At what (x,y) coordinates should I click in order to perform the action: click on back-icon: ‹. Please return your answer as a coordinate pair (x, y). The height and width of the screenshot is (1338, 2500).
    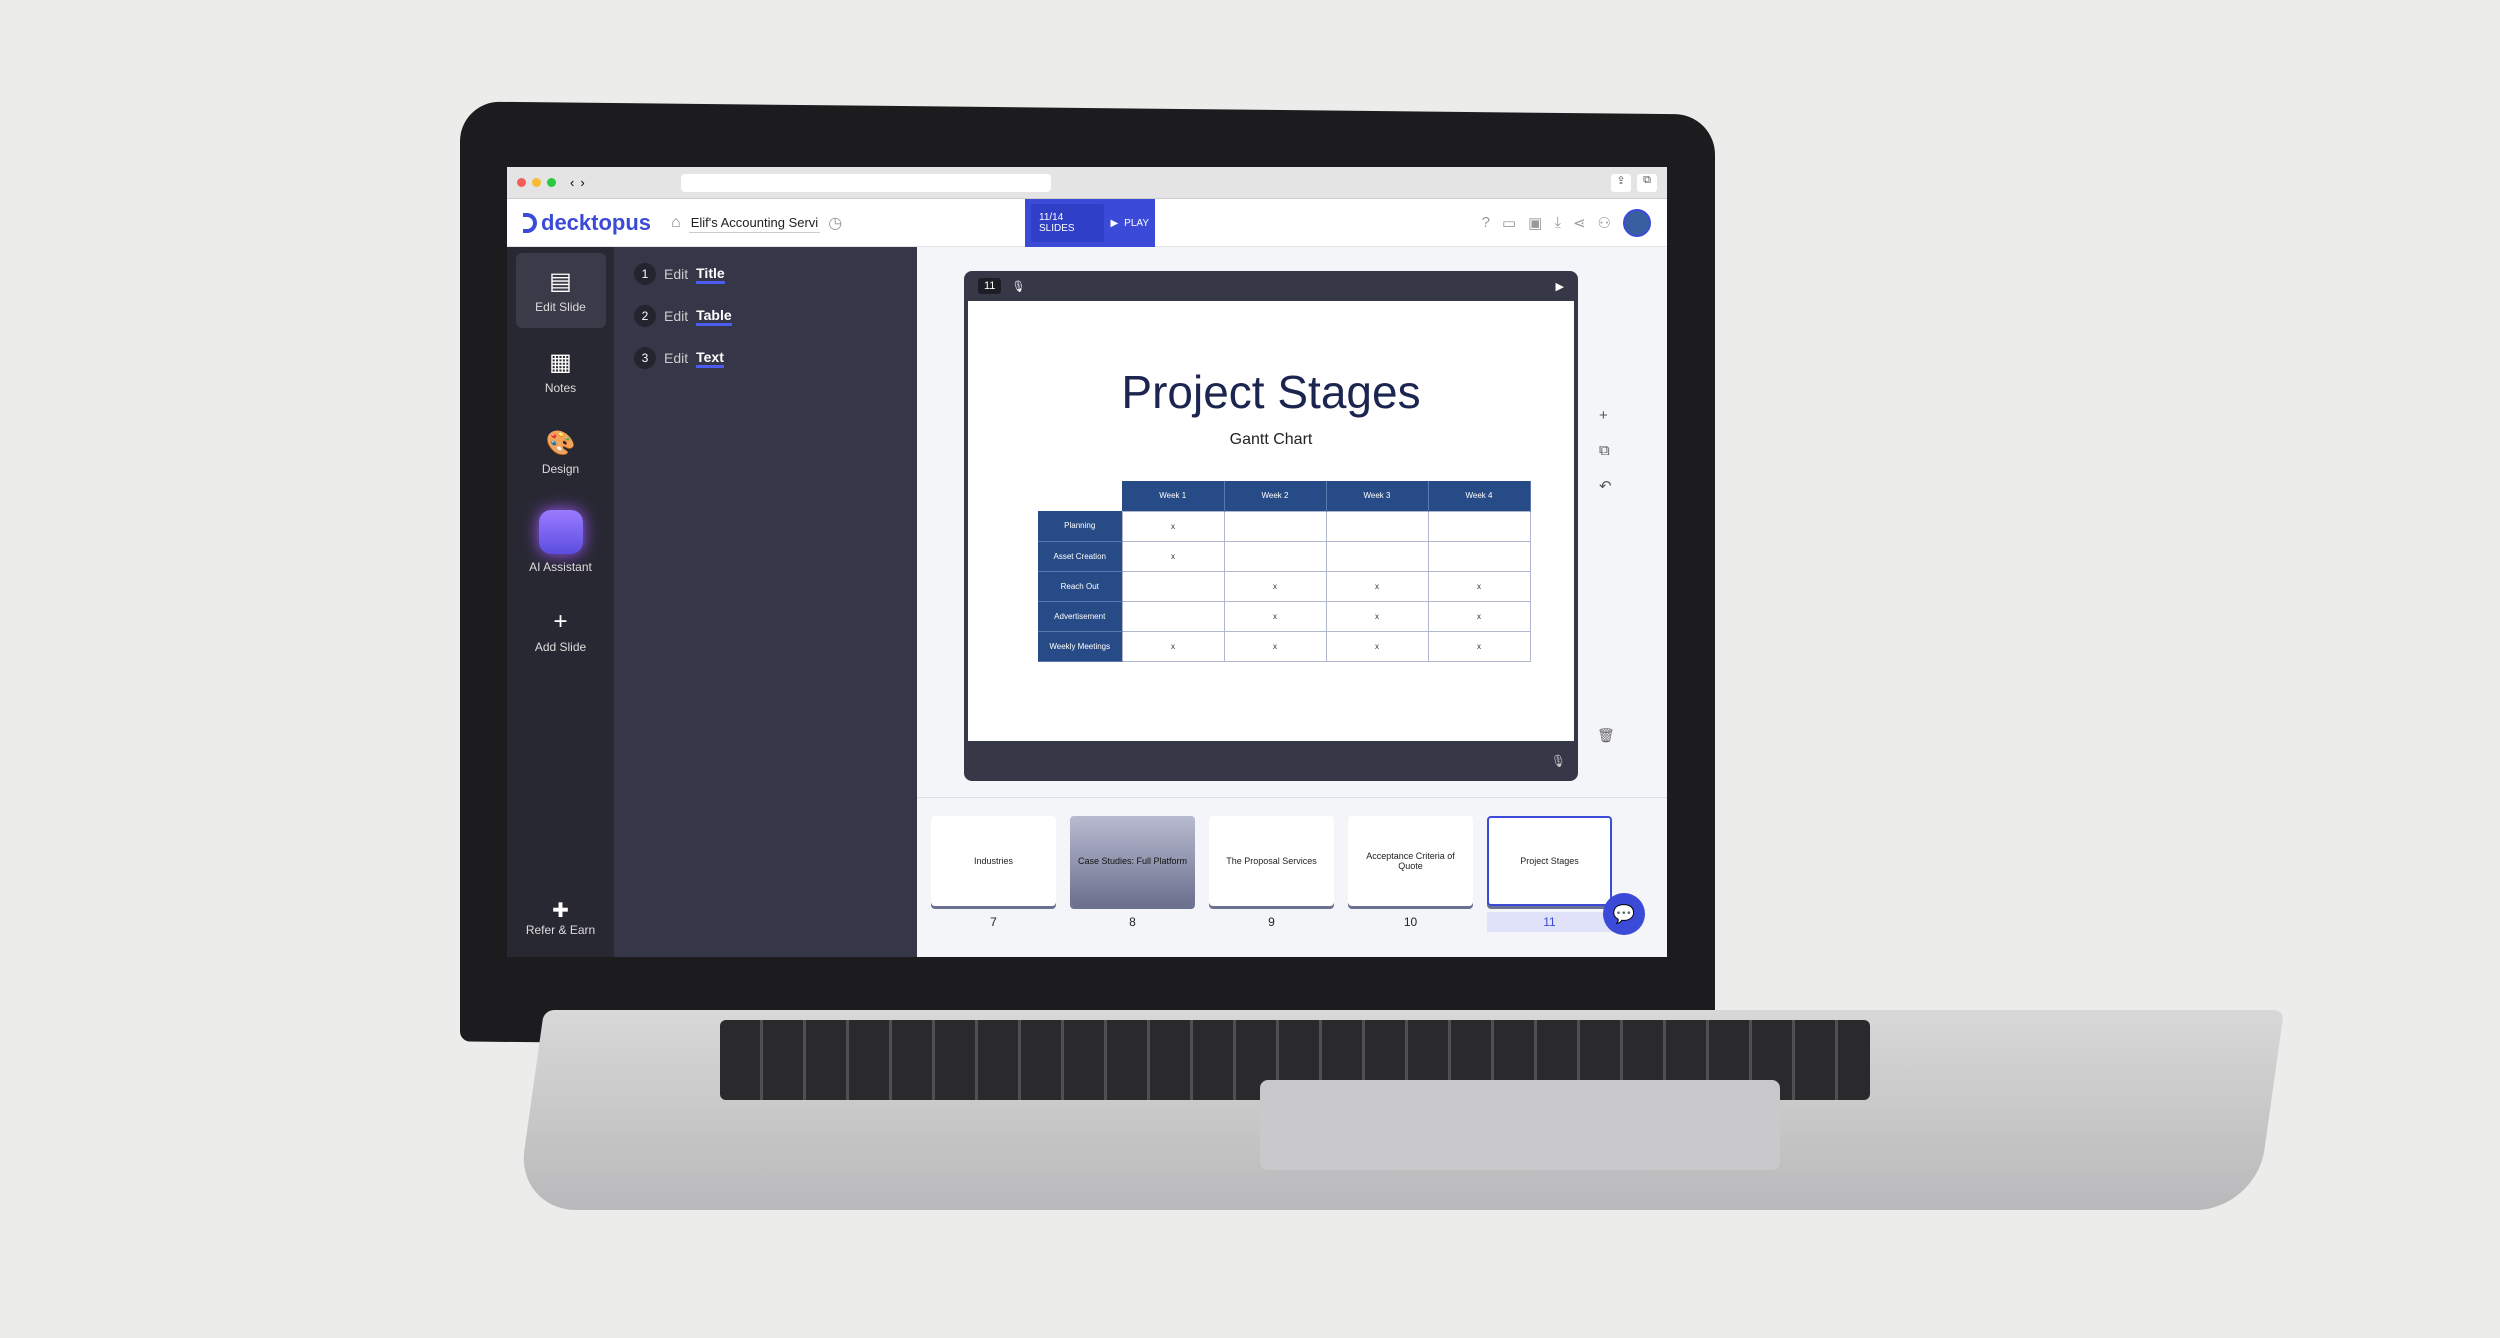
    Looking at the image, I should click on (572, 182).